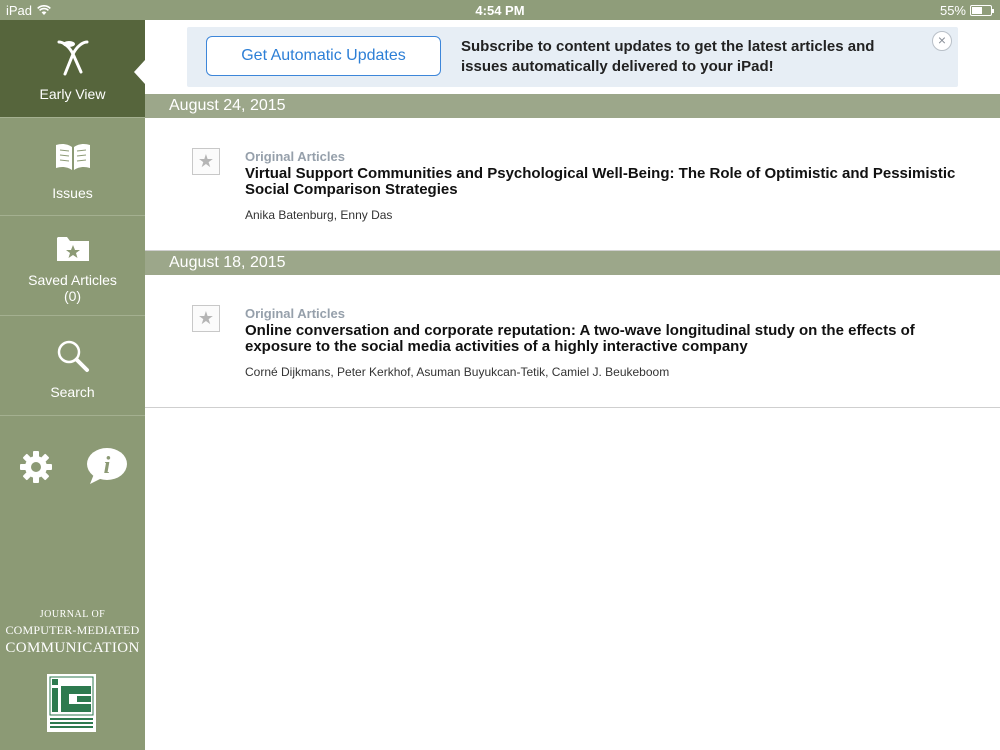  I want to click on journal-title-line2: Computer-Mediated, so click(72, 630).